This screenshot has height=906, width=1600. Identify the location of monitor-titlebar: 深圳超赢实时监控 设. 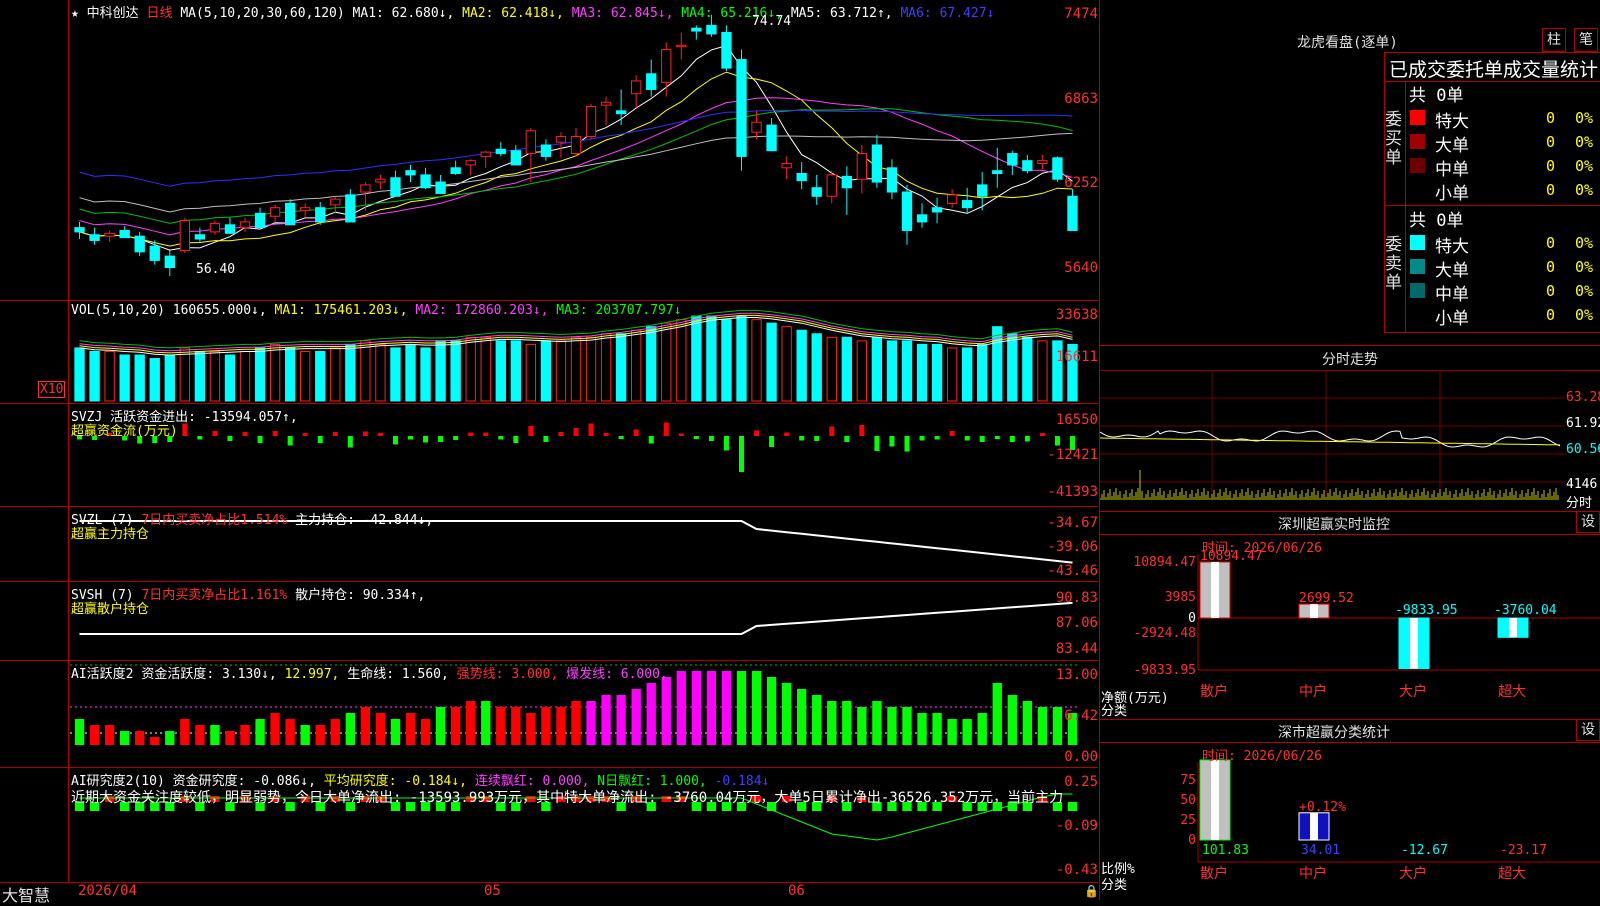
(1350, 523).